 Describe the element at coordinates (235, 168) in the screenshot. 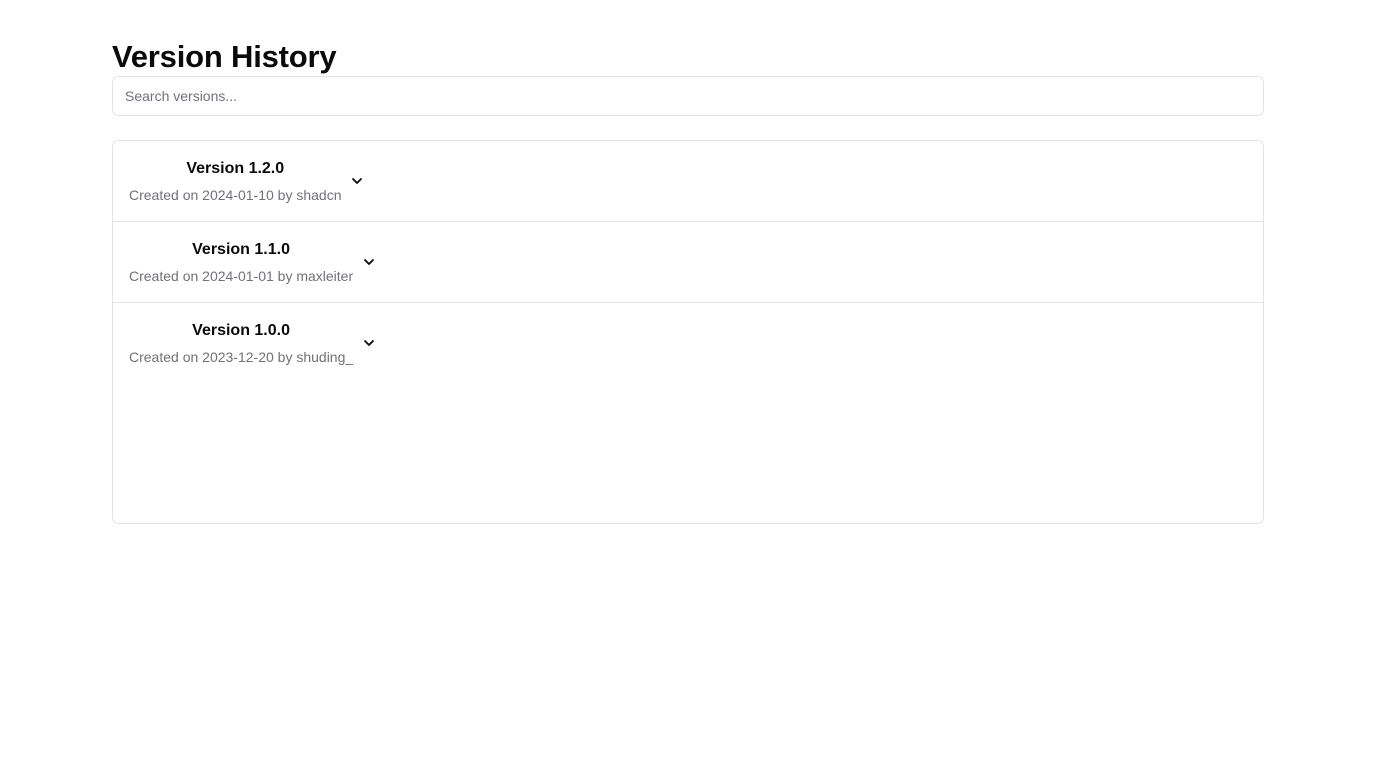

I see `version-title: Version 1.2.0` at that location.